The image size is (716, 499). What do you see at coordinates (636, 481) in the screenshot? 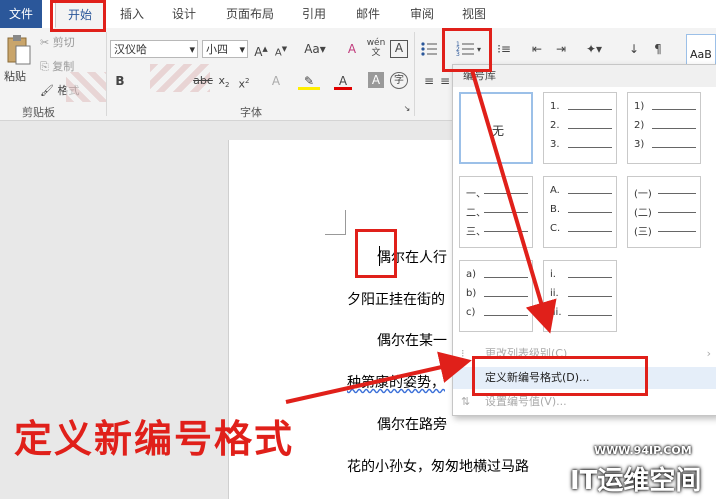
I see `watermark-brand: IT运维空间` at bounding box center [636, 481].